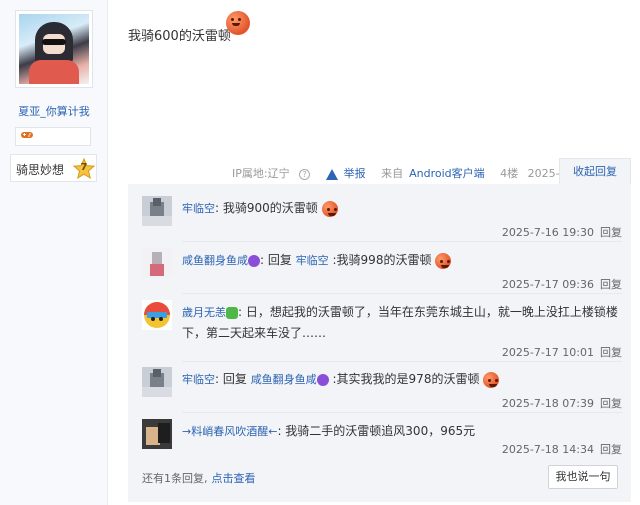  What do you see at coordinates (547, 403) in the screenshot?
I see `reply-time: 2025-7-18 07:39` at bounding box center [547, 403].